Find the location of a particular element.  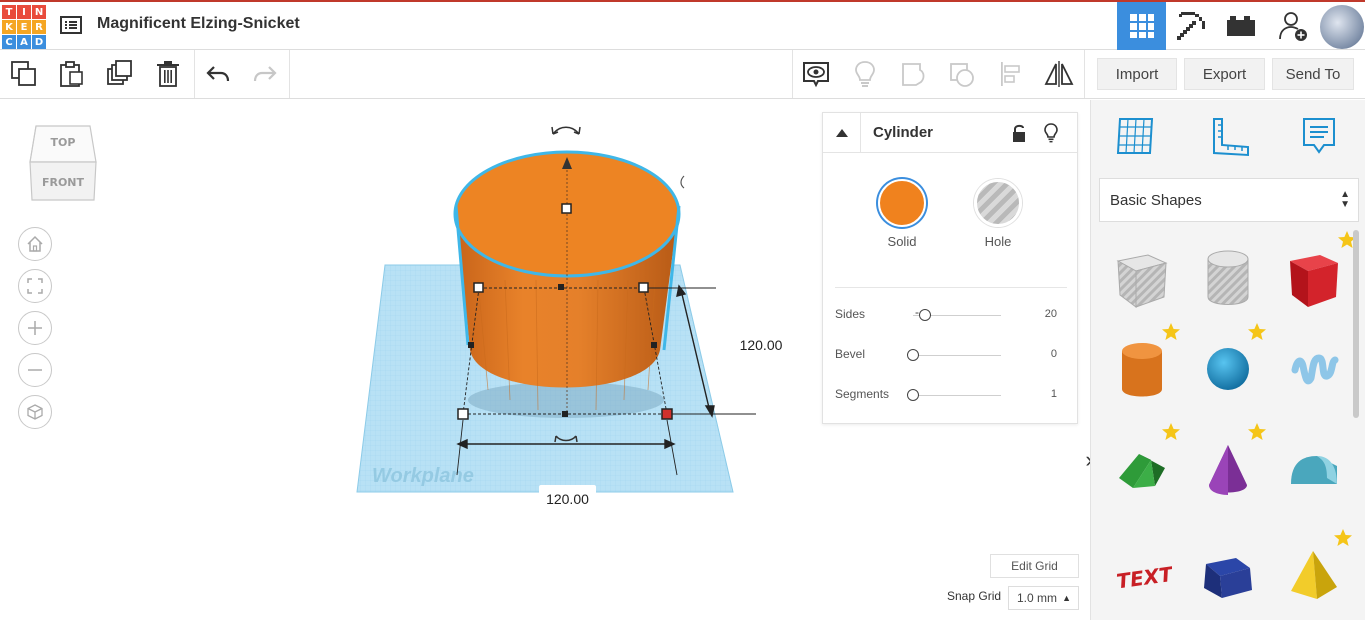

ungroup-button is located at coordinates (962, 74).